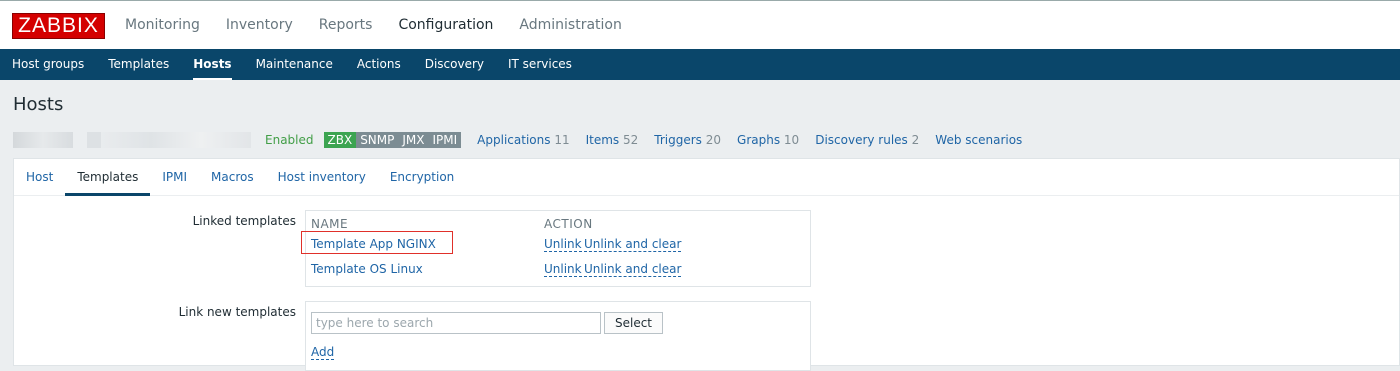  What do you see at coordinates (289, 140) in the screenshot?
I see `enabled-status: Enabled` at bounding box center [289, 140].